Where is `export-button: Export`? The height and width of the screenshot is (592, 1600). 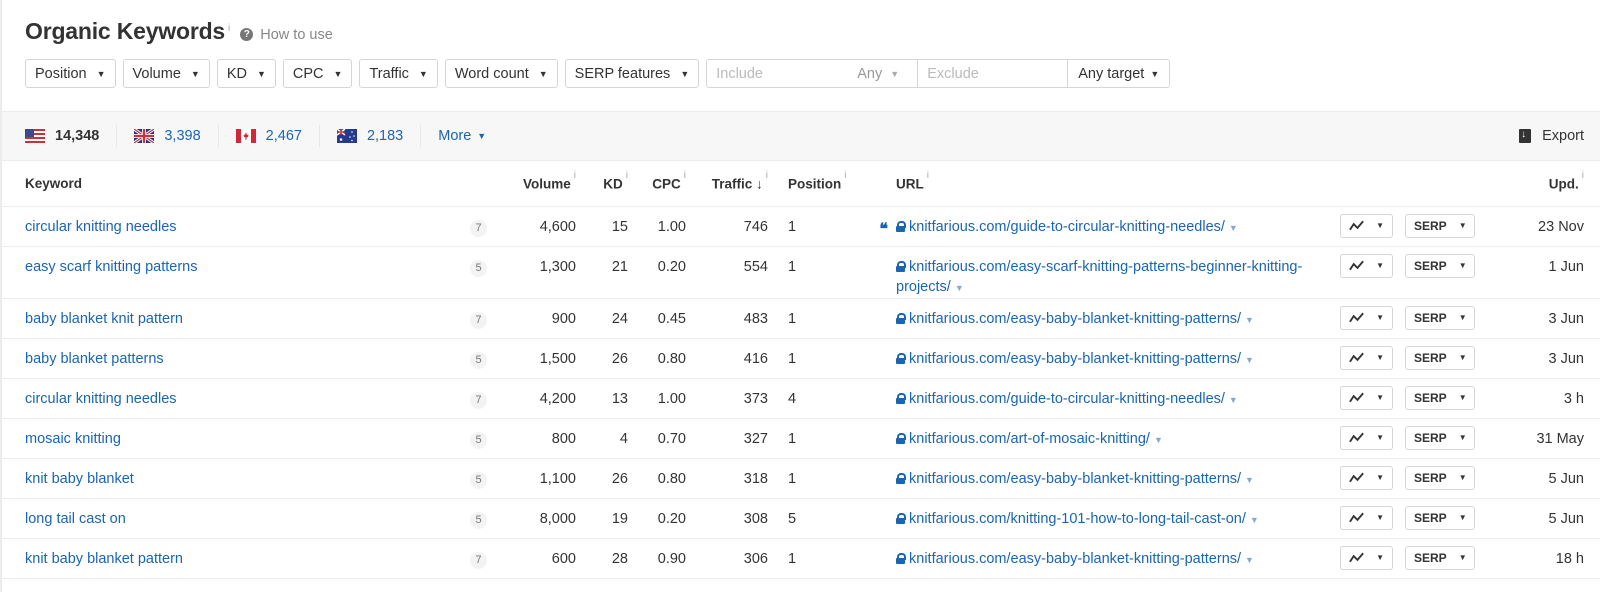
export-button: Export is located at coordinates (1551, 136).